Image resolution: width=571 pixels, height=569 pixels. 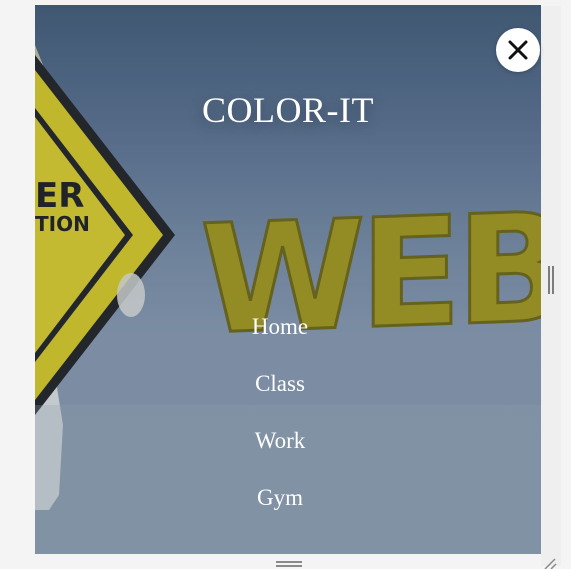 I want to click on brand-title: COLOR-IT, so click(x=288, y=110).